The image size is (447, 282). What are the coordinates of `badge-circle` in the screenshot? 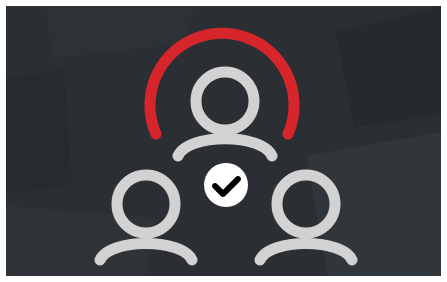 It's located at (226, 185).